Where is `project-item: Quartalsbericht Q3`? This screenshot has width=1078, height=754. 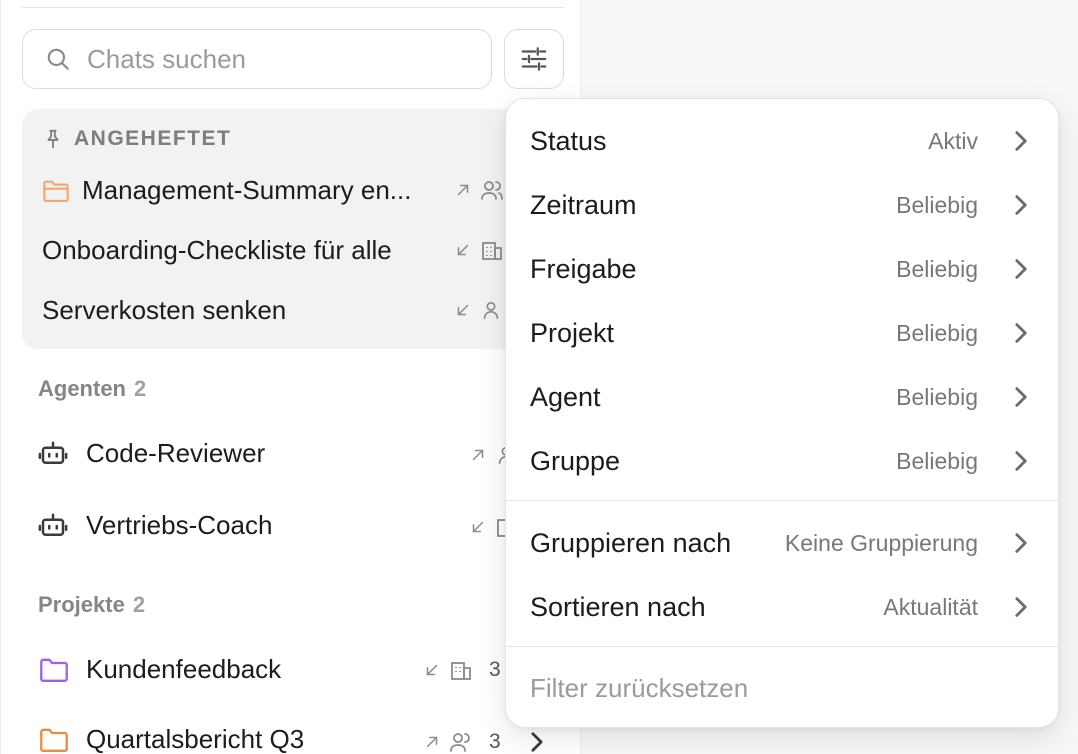 project-item: Quartalsbericht Q3 is located at coordinates (171, 739).